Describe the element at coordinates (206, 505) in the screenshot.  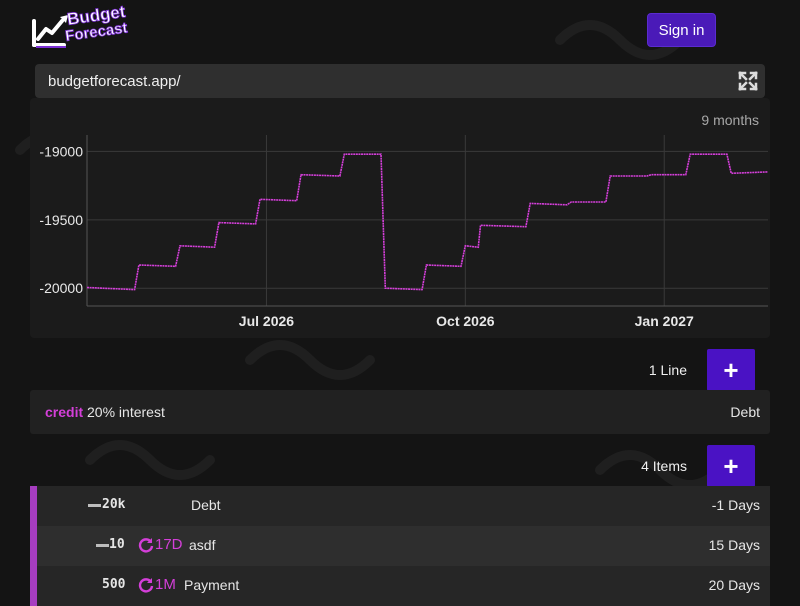
I see `item-name: Debt` at that location.